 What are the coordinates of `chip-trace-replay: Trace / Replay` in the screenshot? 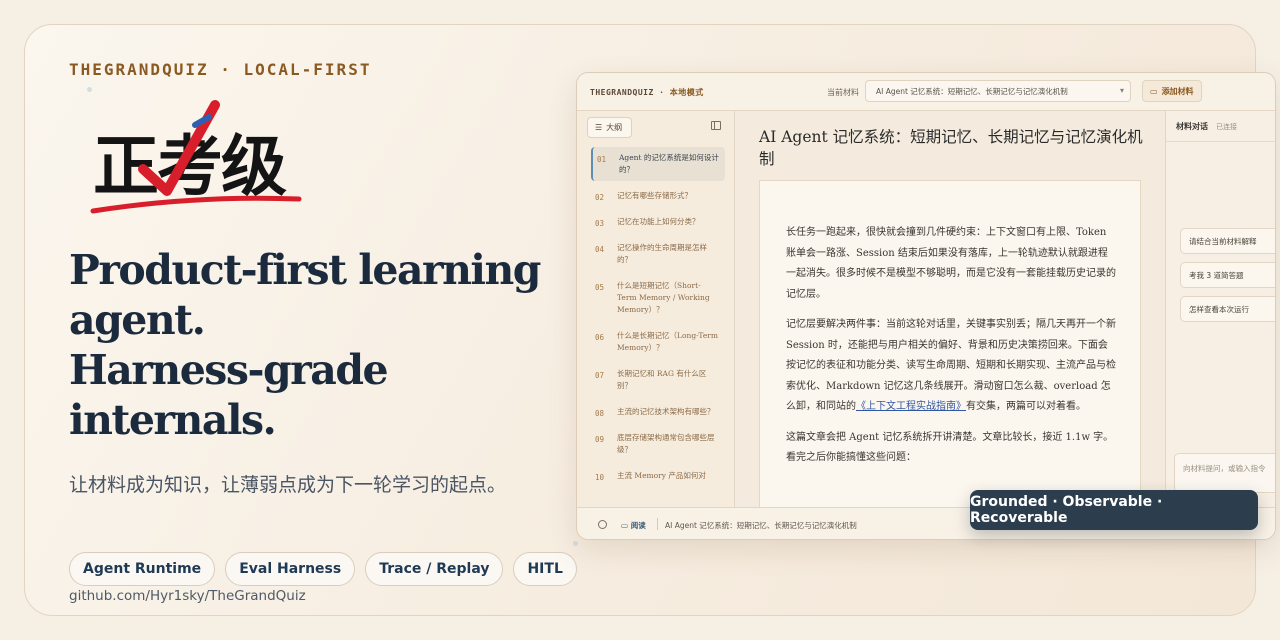 It's located at (434, 569).